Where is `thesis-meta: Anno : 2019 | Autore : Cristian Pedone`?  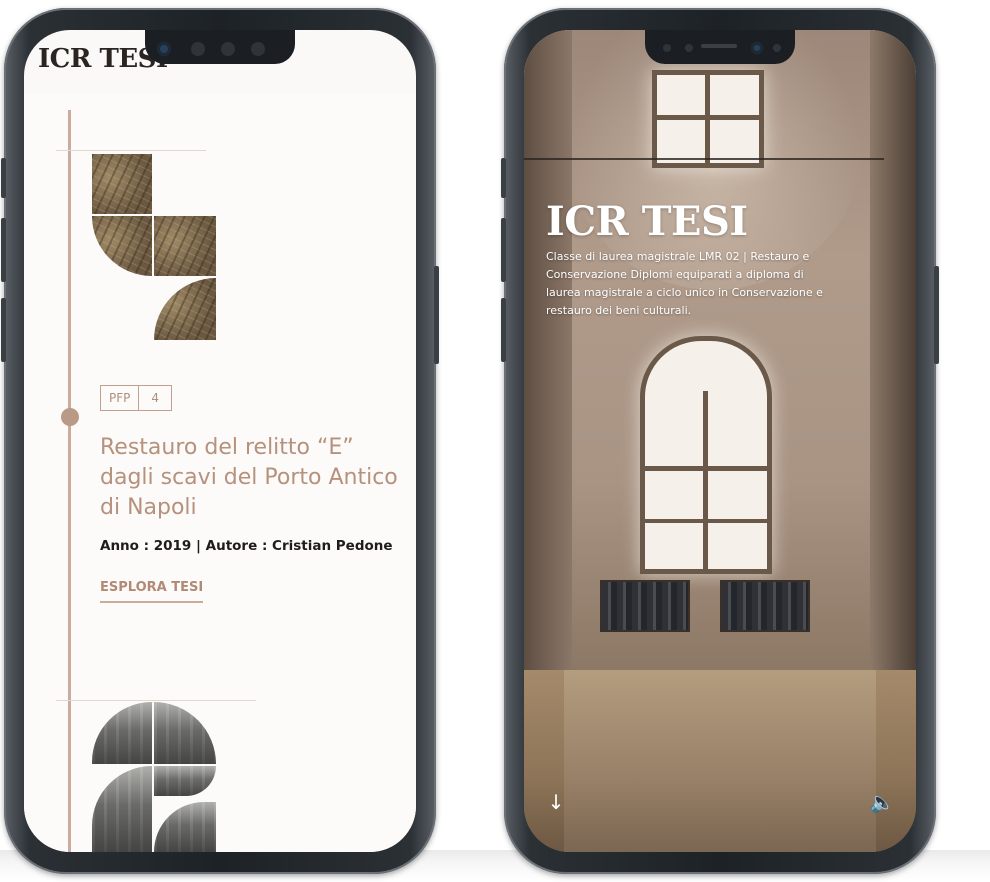
thesis-meta: Anno : 2019 | Autore : Cristian Pedone is located at coordinates (246, 546).